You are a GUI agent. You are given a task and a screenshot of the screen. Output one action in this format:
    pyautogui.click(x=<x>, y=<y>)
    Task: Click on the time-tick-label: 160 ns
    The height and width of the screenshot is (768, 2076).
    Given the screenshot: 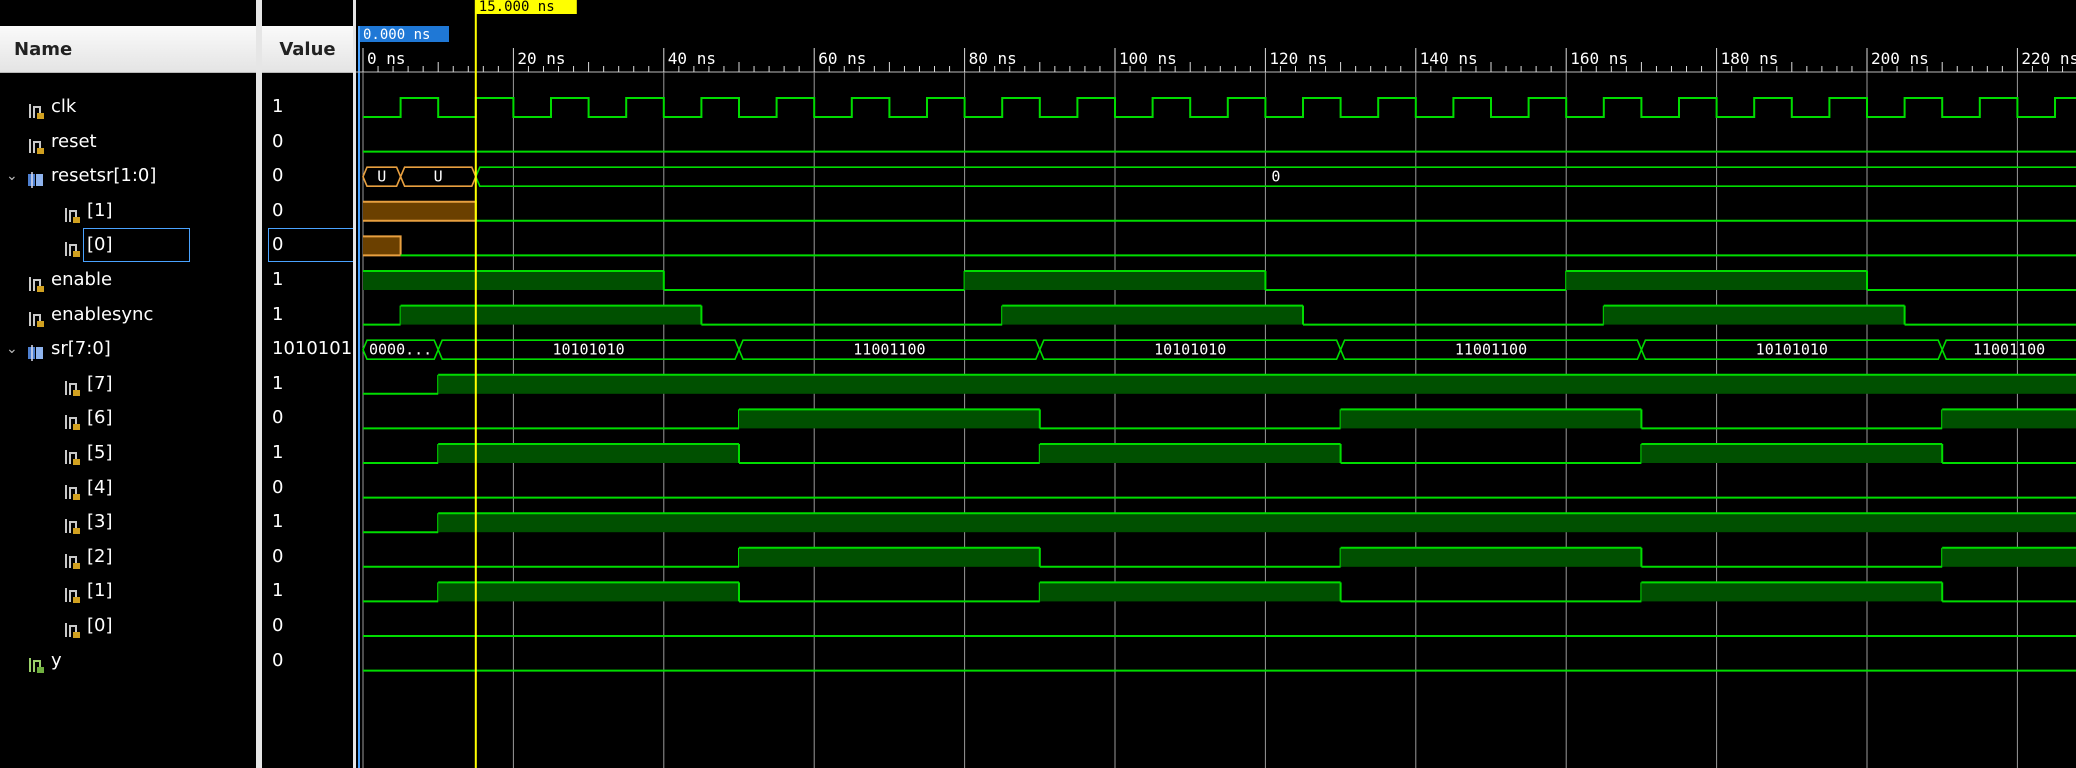 What is the action you would take?
    pyautogui.click(x=1599, y=58)
    